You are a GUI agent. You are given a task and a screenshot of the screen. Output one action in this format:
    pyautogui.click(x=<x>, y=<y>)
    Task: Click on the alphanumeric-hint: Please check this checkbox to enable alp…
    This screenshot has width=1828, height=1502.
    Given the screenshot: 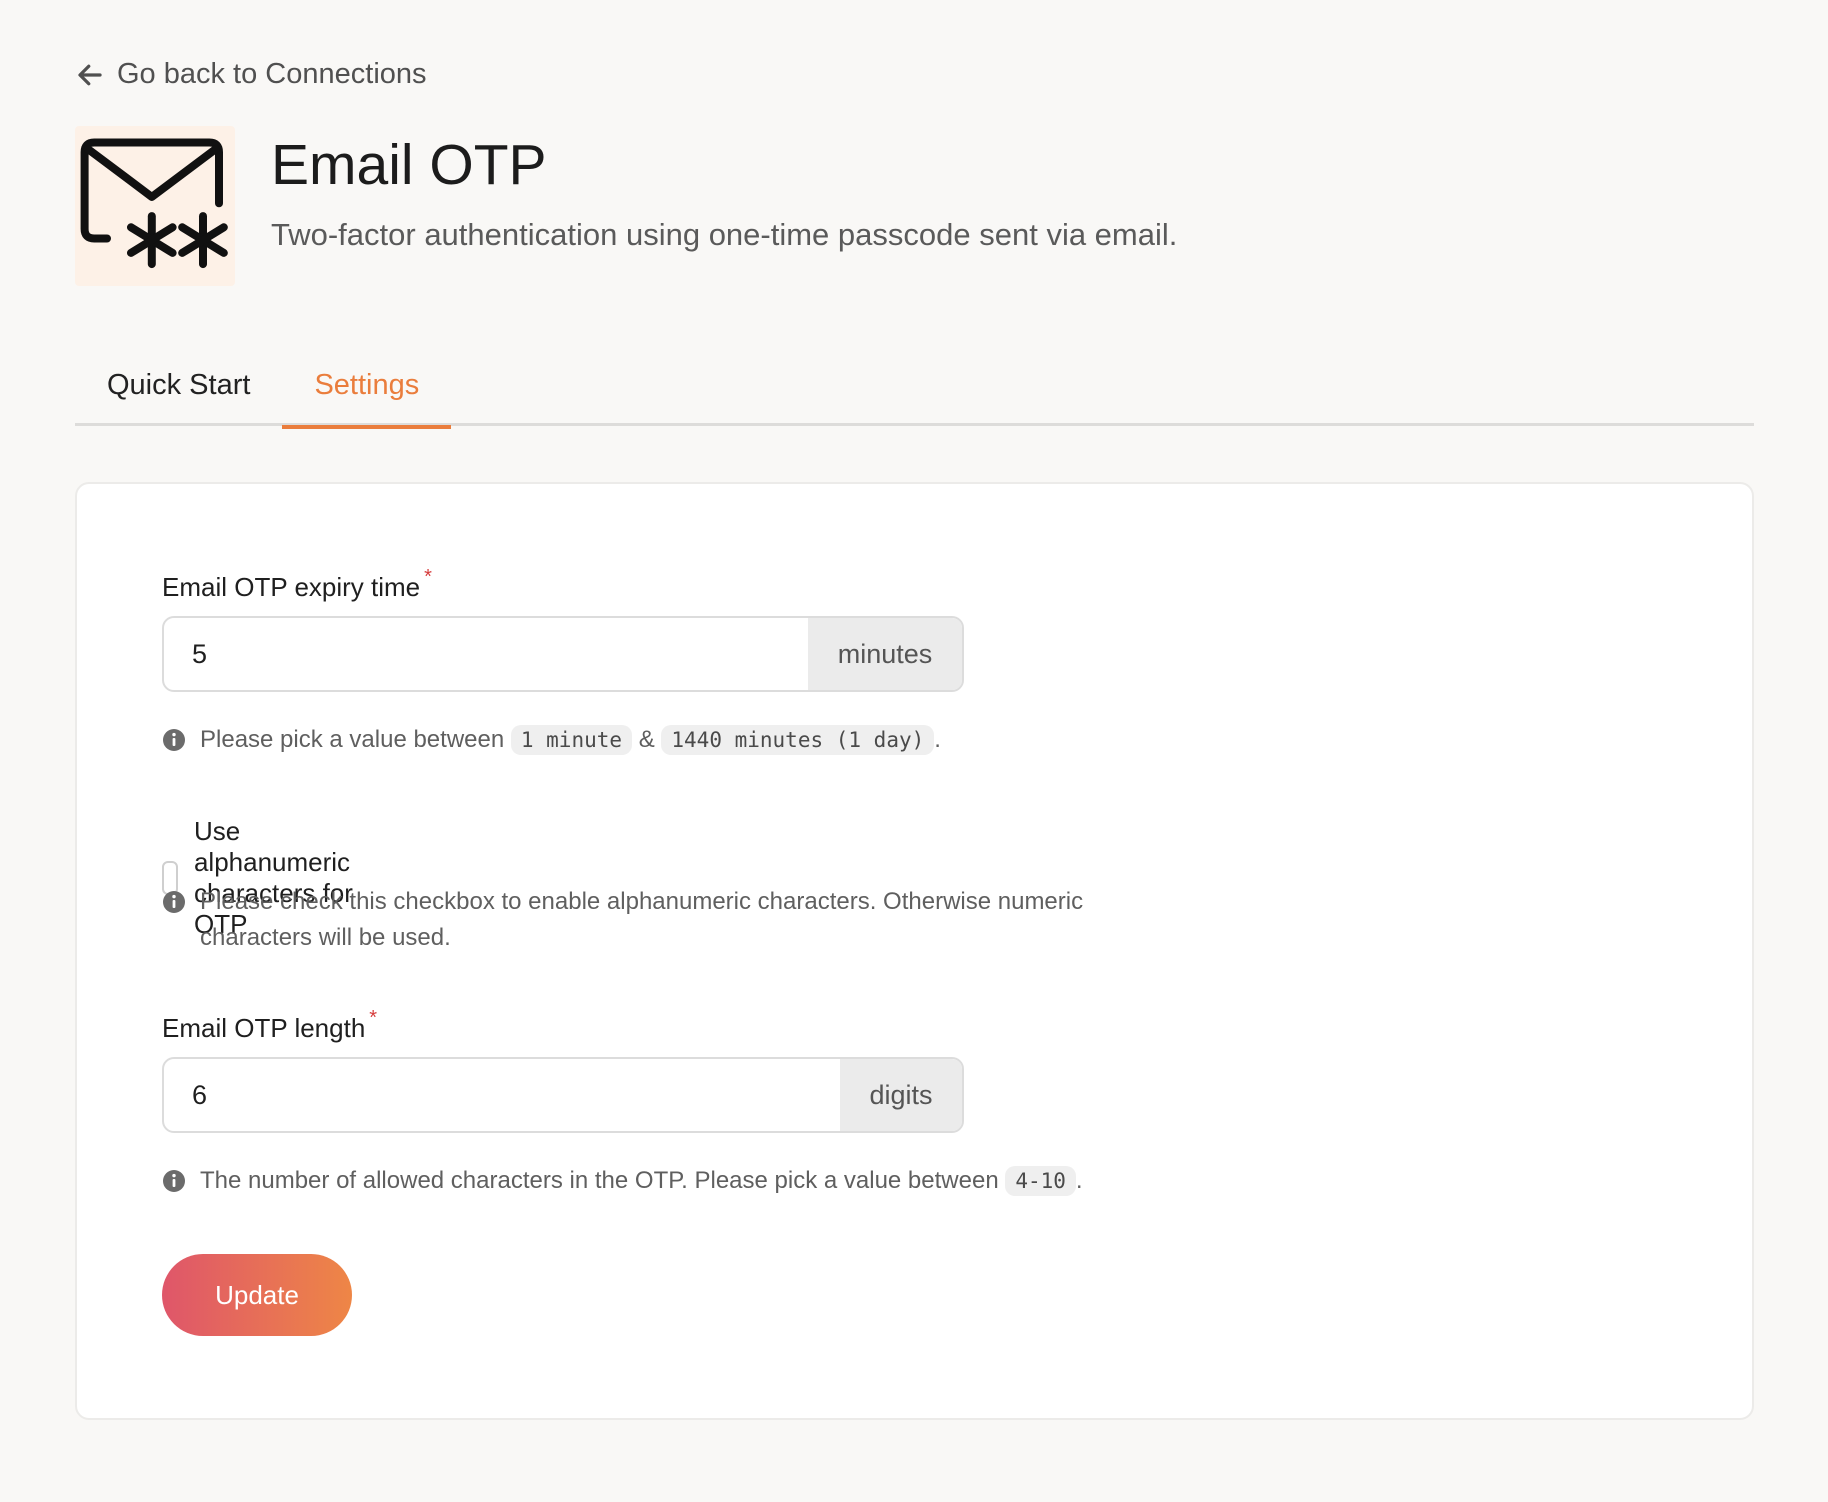 What is the action you would take?
    pyautogui.click(x=667, y=920)
    